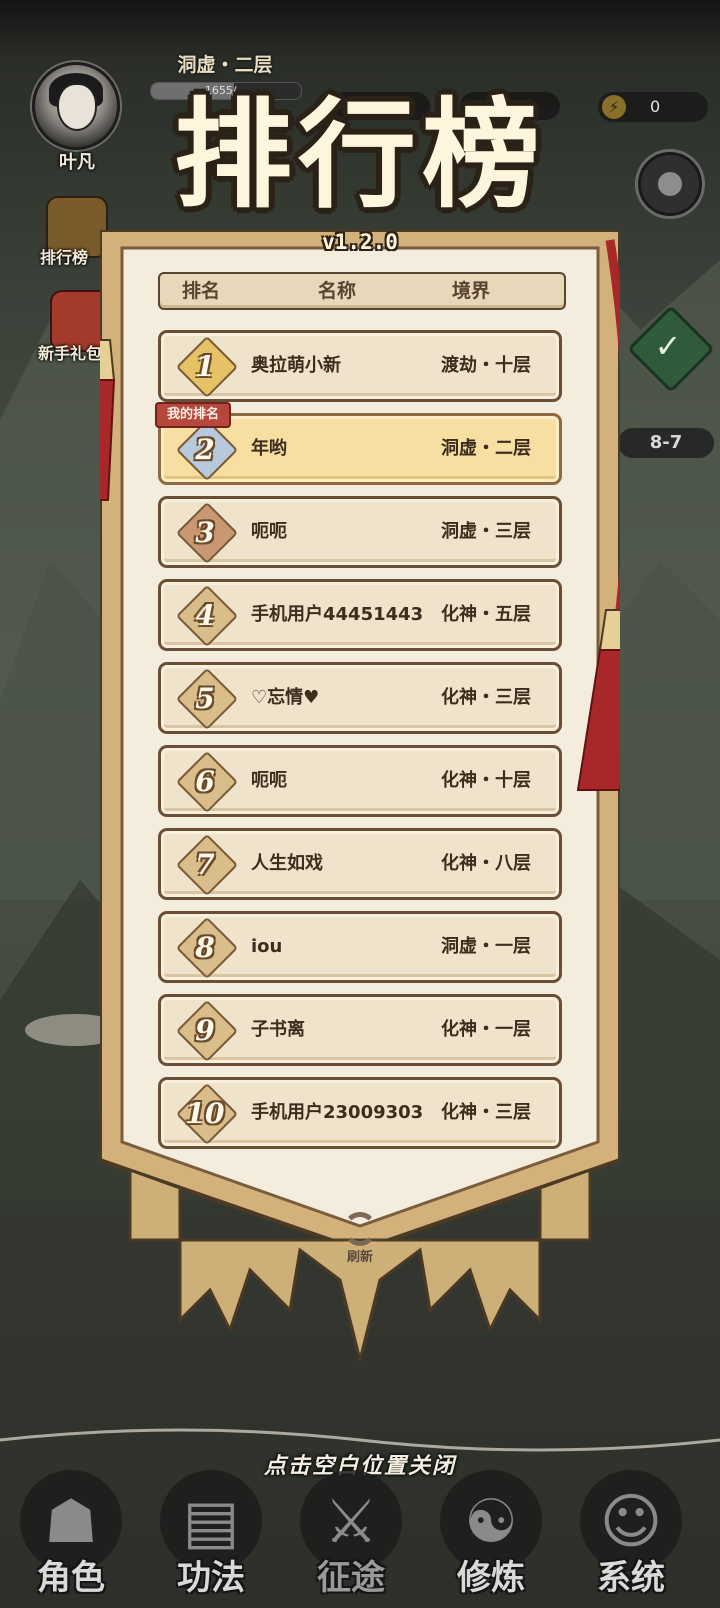 The width and height of the screenshot is (720, 1608). Describe the element at coordinates (205, 864) in the screenshot. I see `rank-number: 7` at that location.